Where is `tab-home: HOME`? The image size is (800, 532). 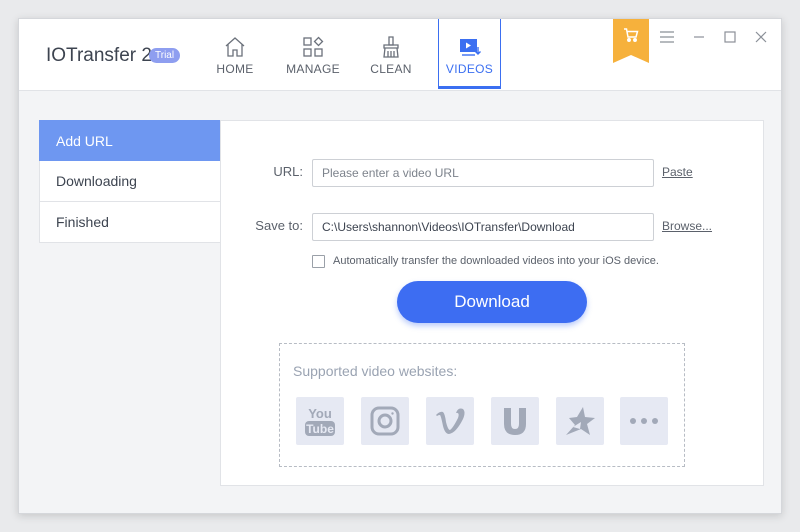 tab-home: HOME is located at coordinates (235, 54).